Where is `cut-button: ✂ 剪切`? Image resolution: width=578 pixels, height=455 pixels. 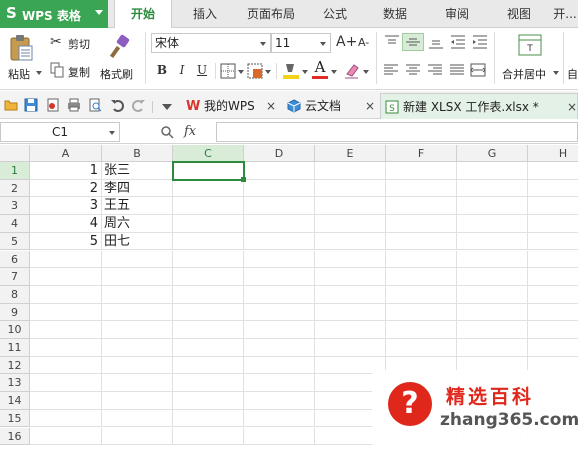 cut-button: ✂ 剪切 is located at coordinates (73, 43).